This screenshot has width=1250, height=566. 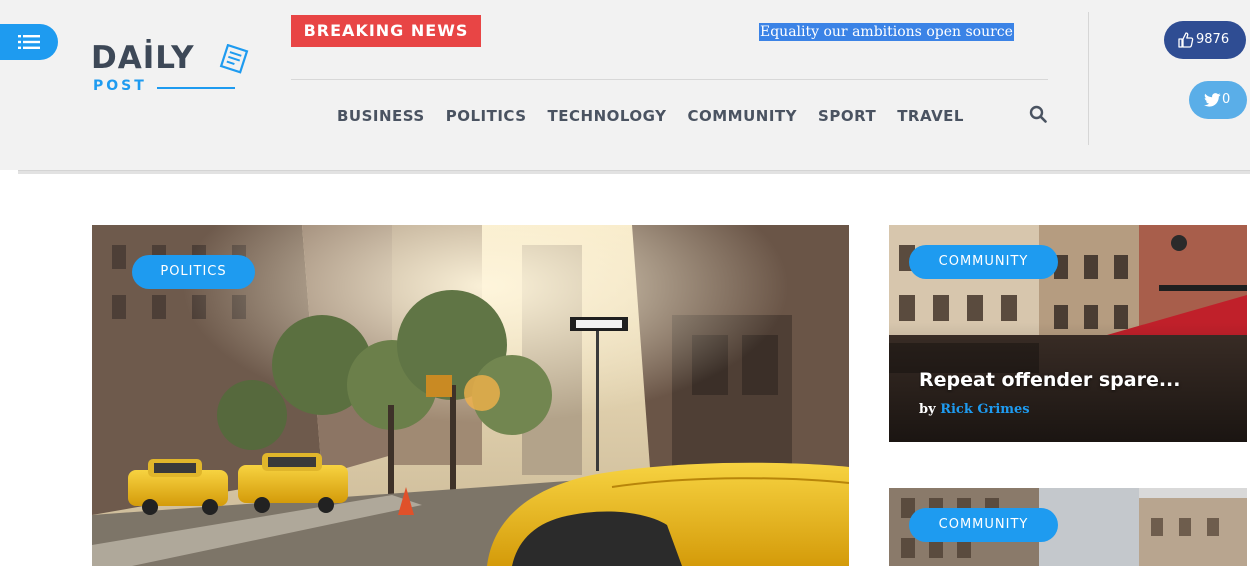 I want to click on tweet-count: 0, so click(x=1226, y=99).